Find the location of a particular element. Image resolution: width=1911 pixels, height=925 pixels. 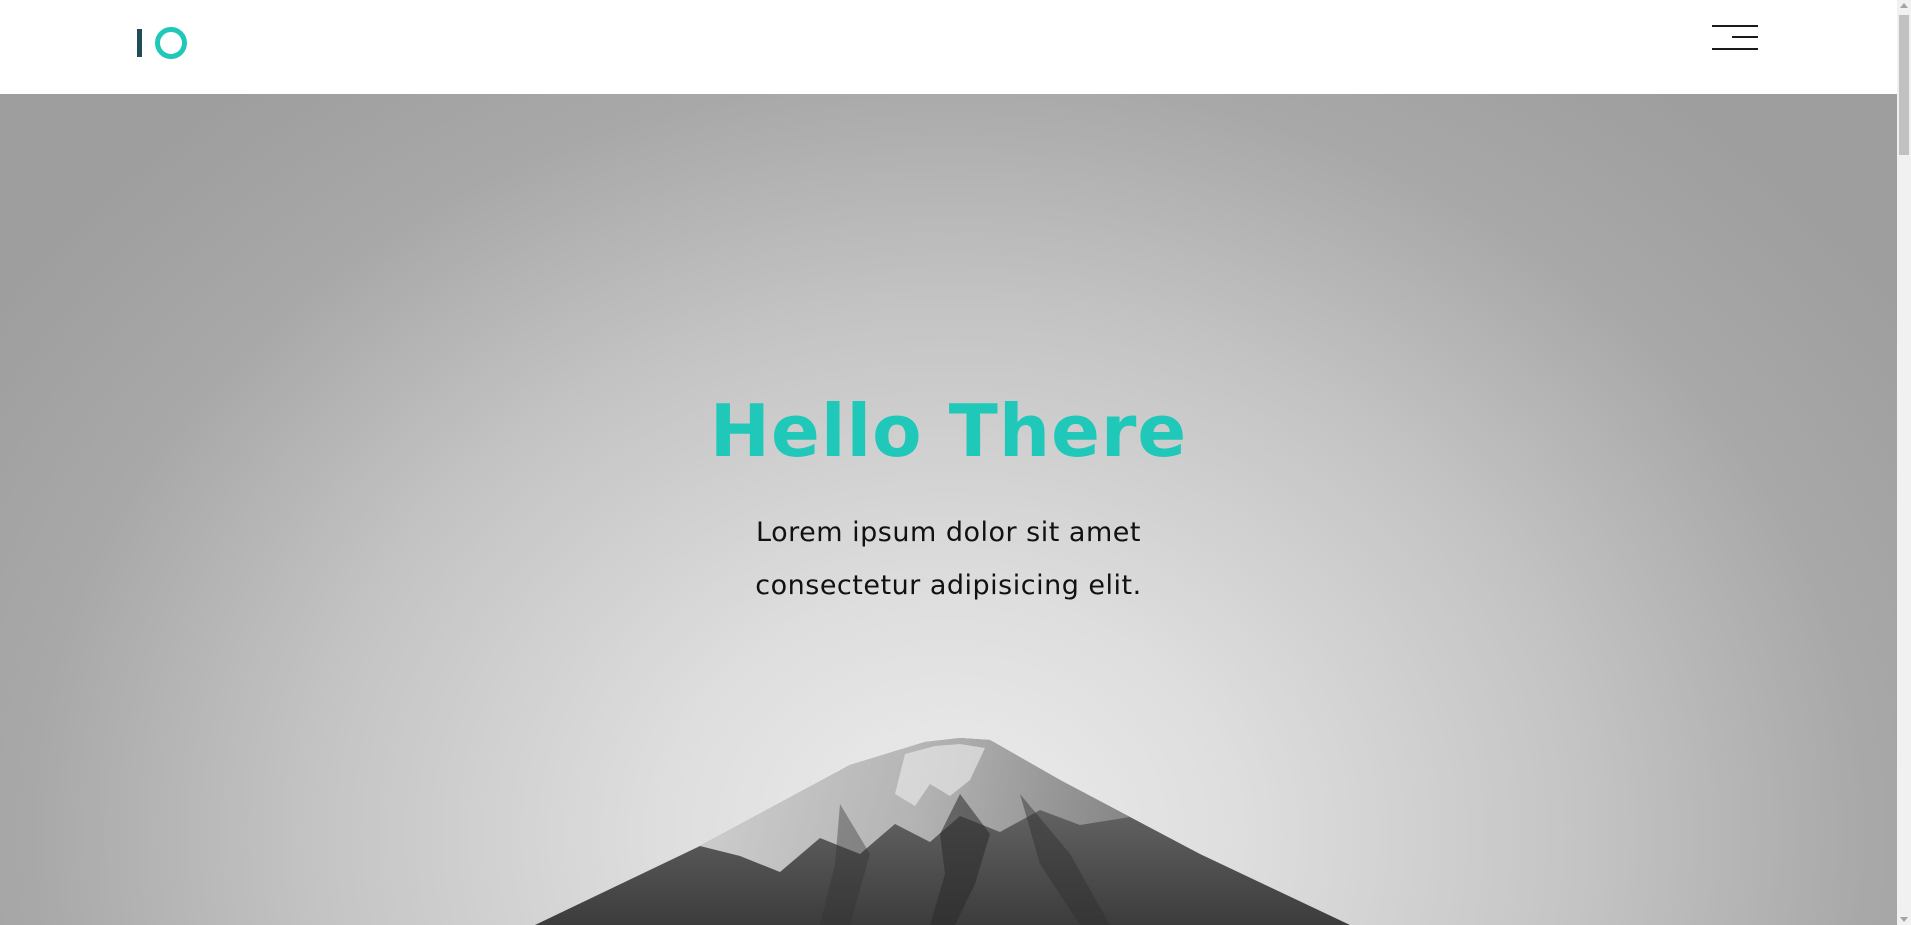

logo-bar is located at coordinates (139, 43).